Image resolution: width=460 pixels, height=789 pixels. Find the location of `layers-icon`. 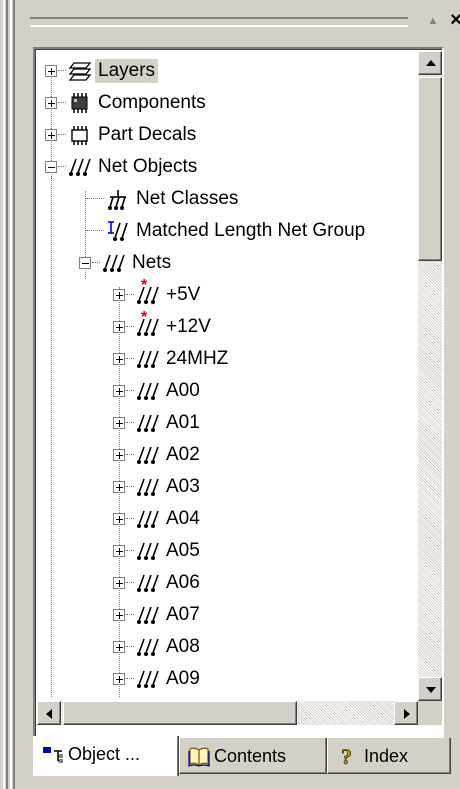

layers-icon is located at coordinates (80, 71).